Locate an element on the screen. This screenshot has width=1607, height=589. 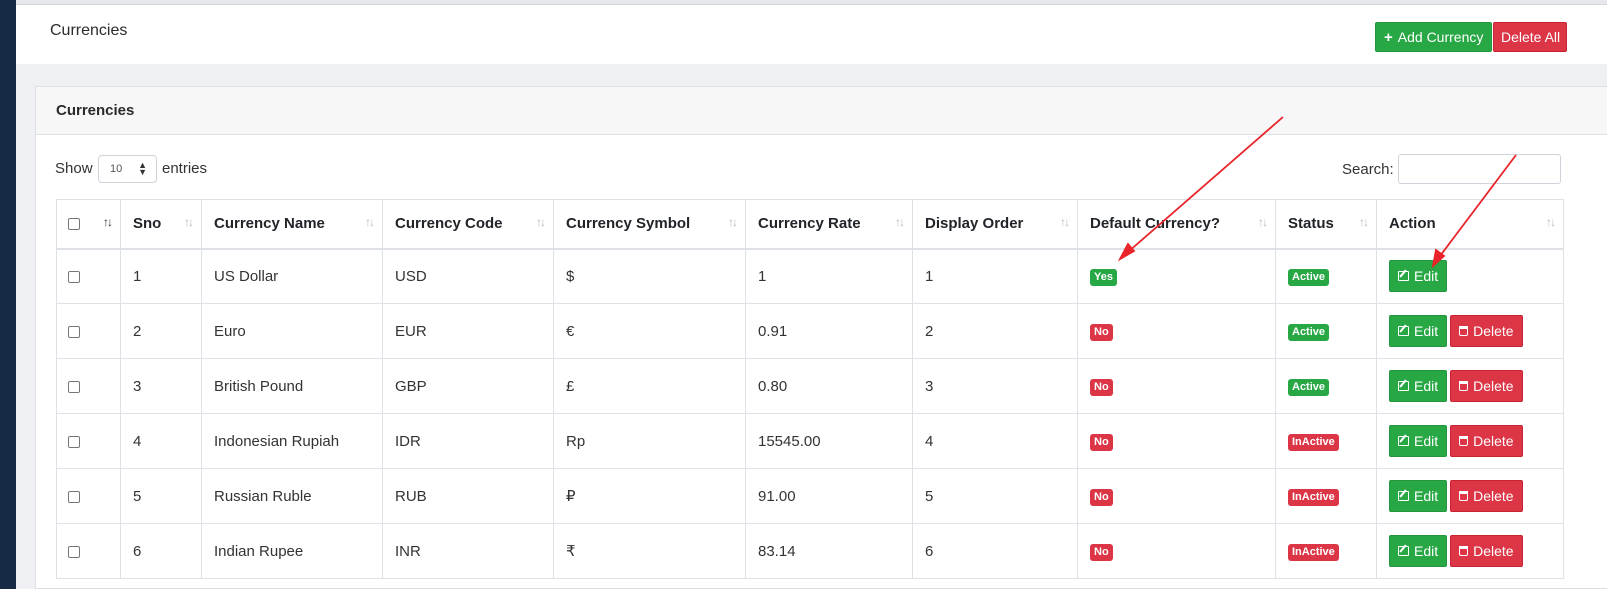
currency-code-cell: GBP is located at coordinates (468, 386).